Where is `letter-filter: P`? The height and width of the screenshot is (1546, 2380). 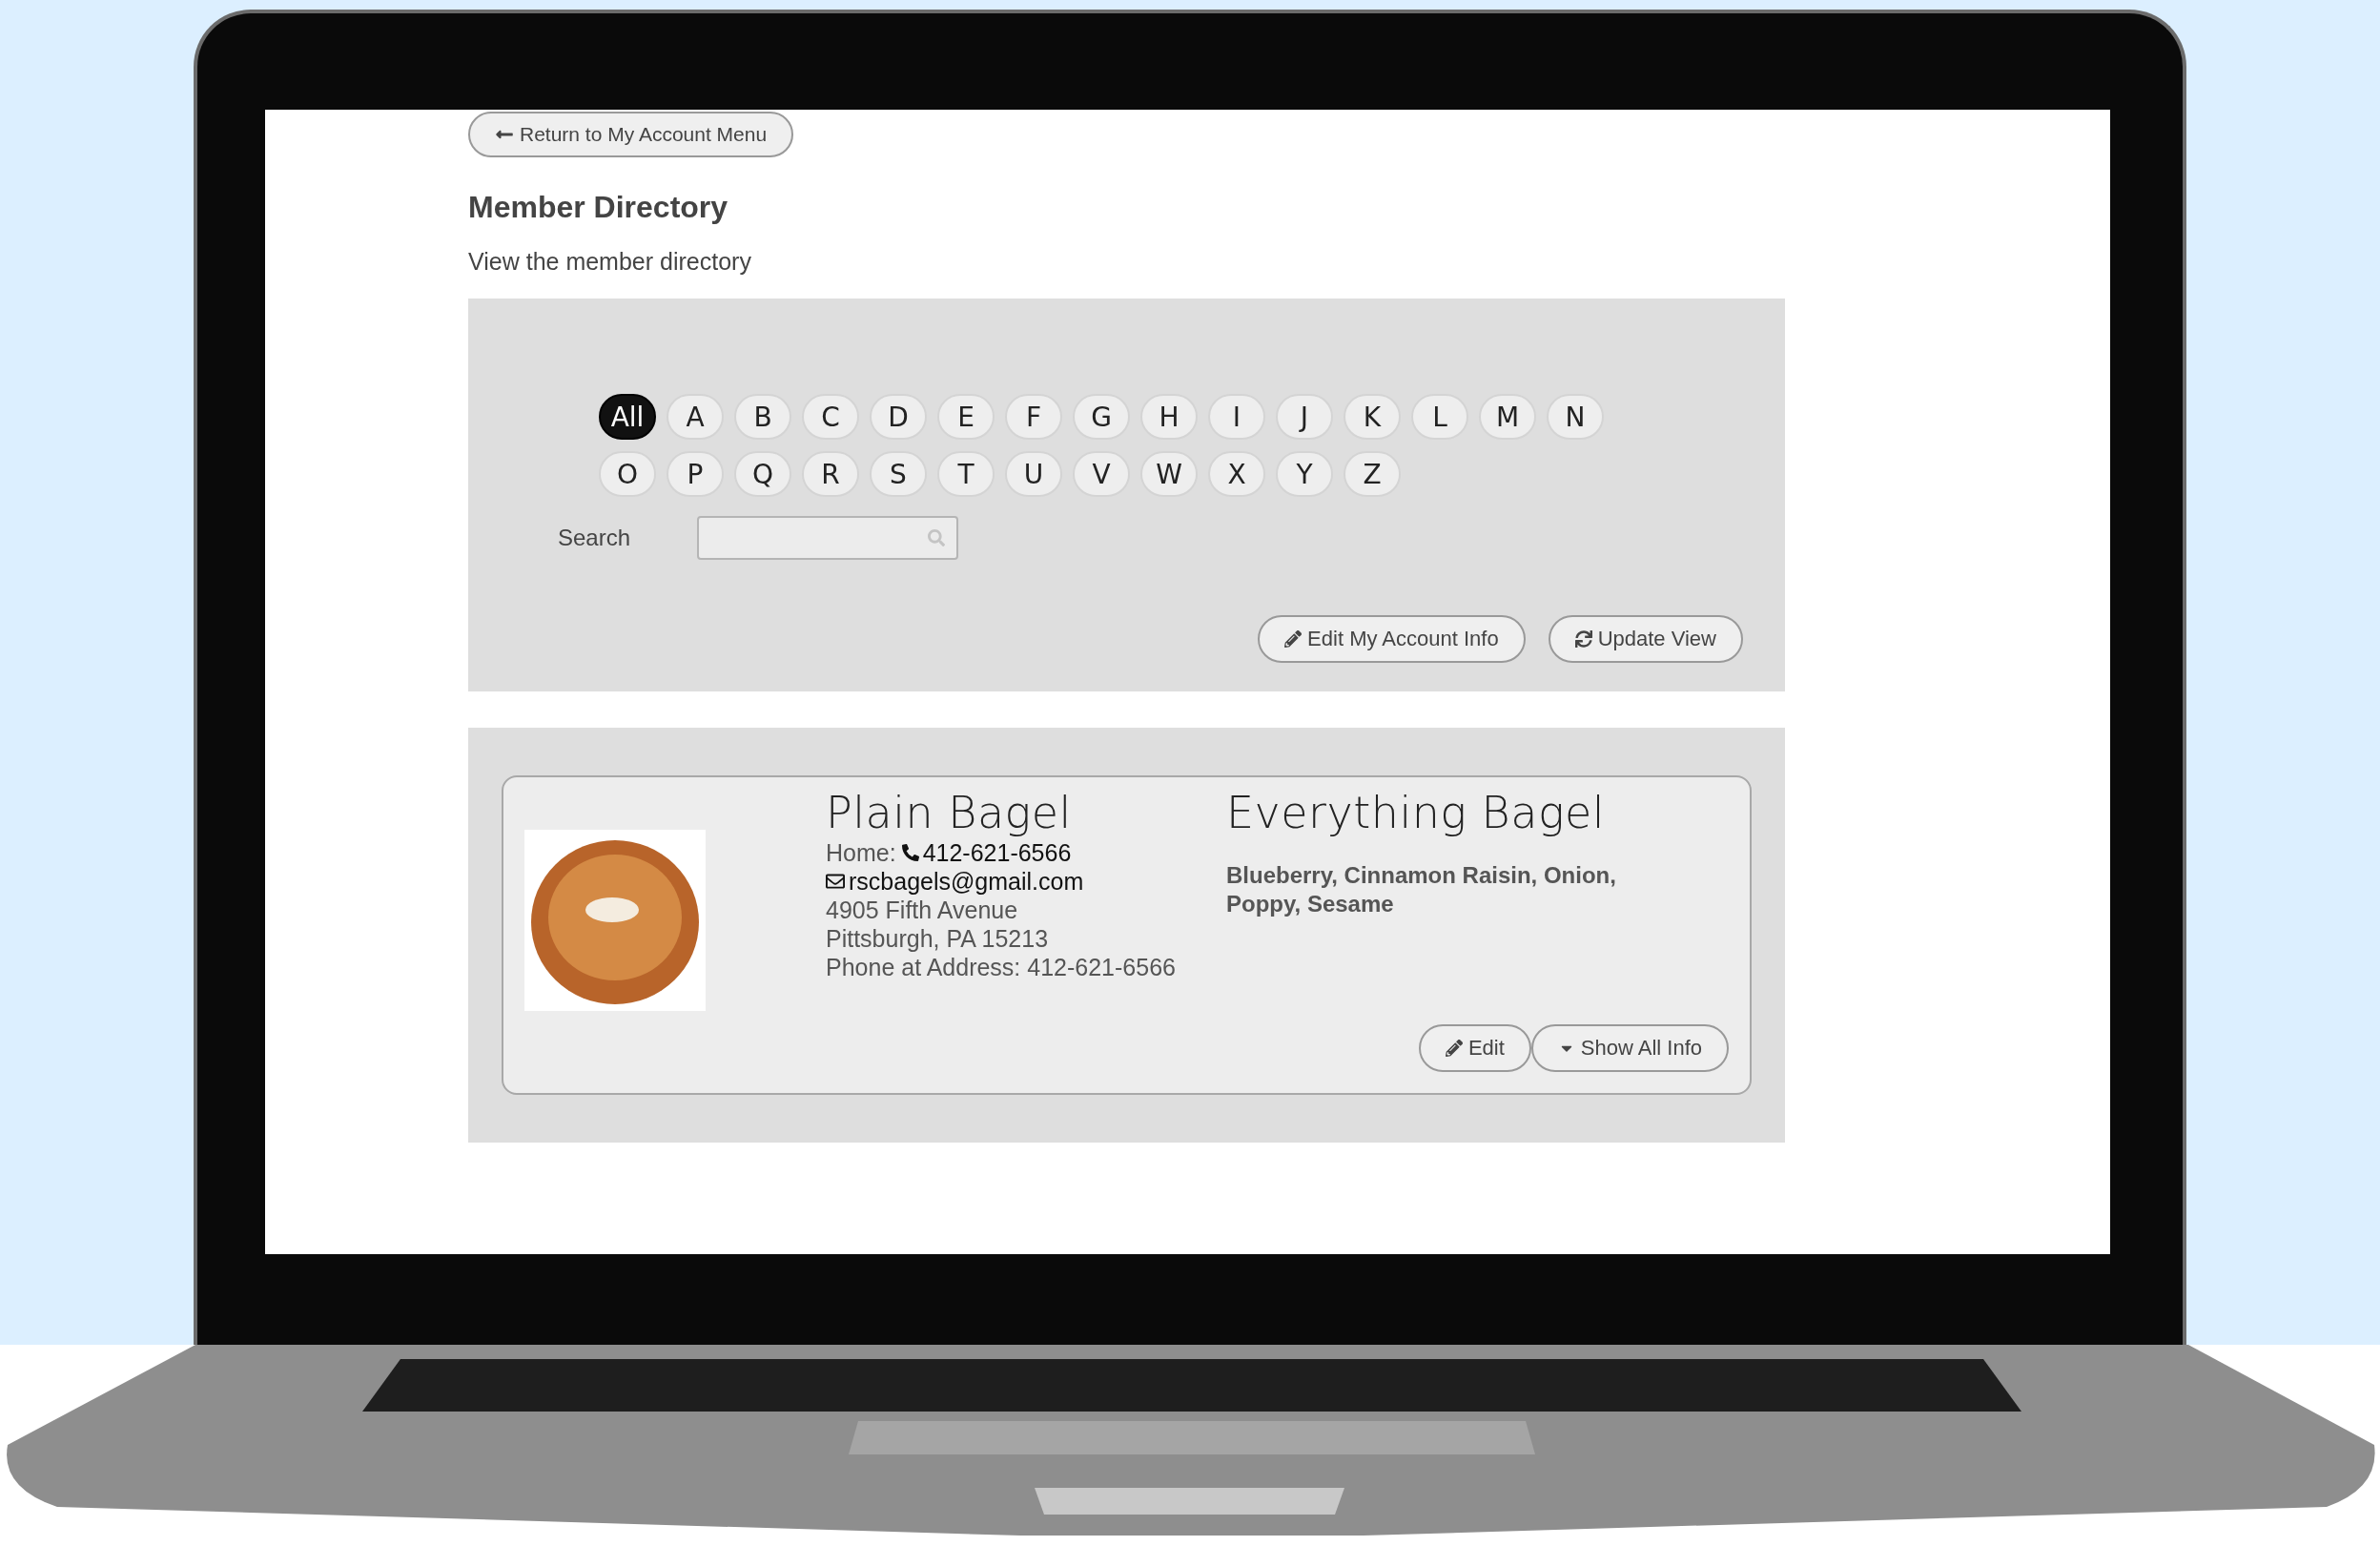 letter-filter: P is located at coordinates (695, 474).